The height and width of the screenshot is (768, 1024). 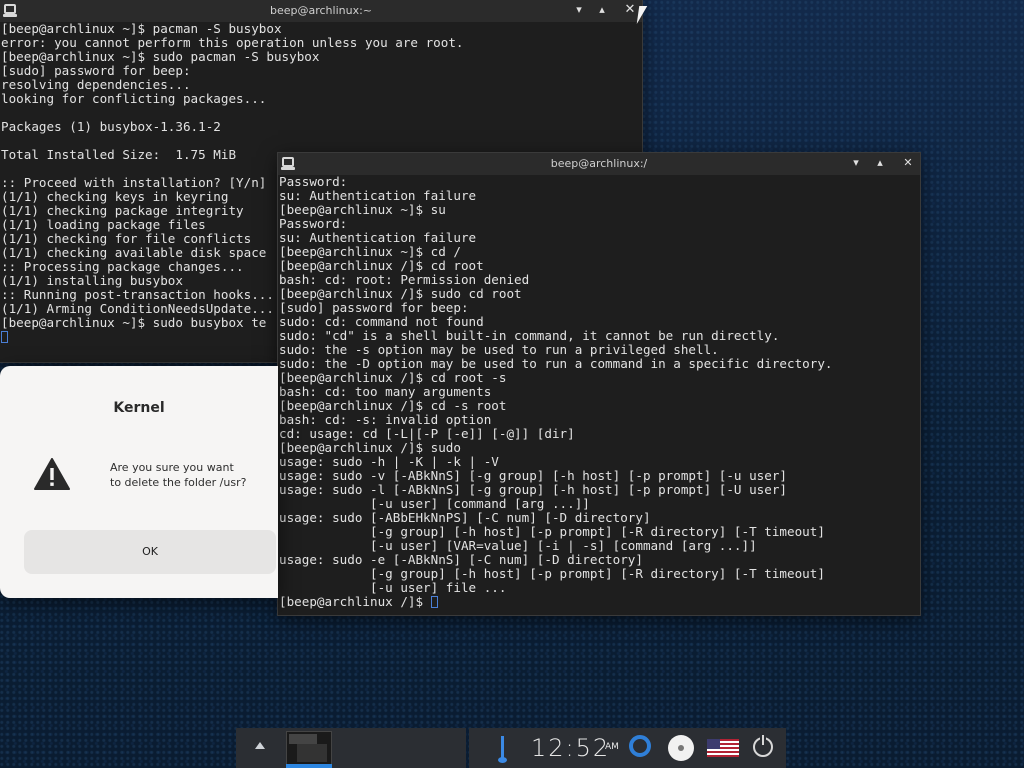 I want to click on terminal-line: [beep@archlinux /]$ cd root, so click(x=381, y=266).